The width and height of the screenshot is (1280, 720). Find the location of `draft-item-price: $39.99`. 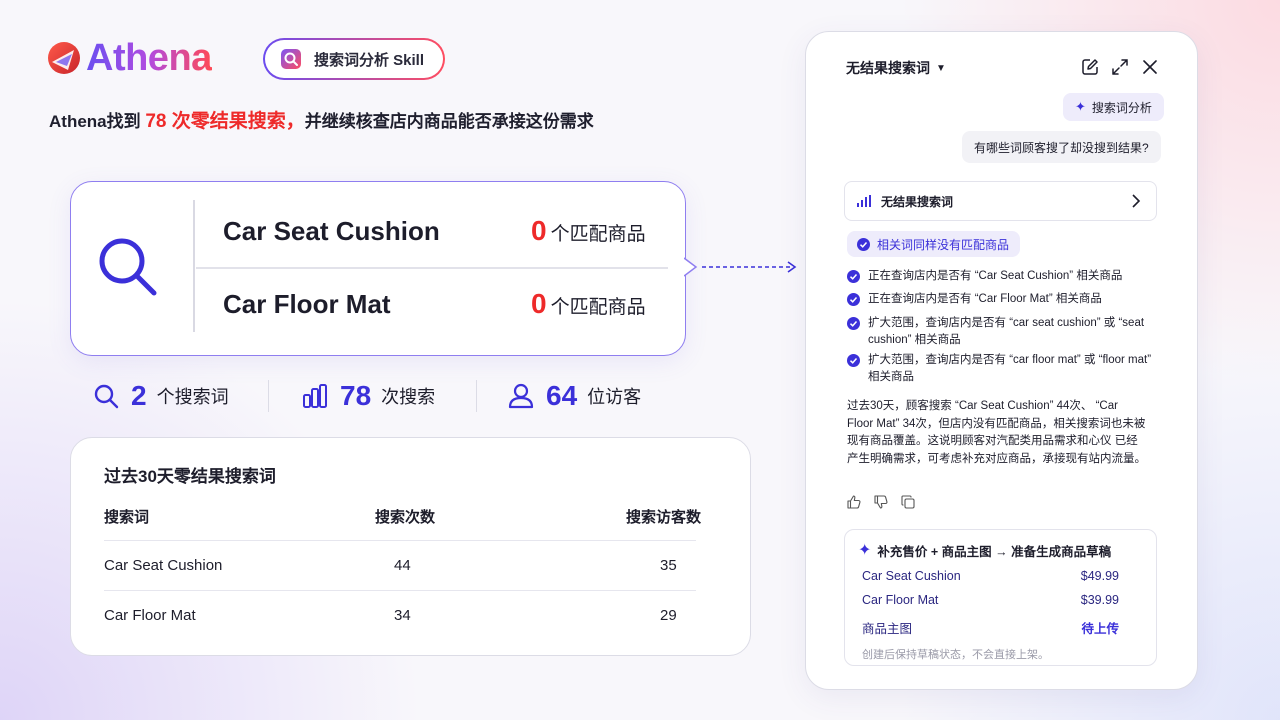

draft-item-price: $39.99 is located at coordinates (1100, 600).